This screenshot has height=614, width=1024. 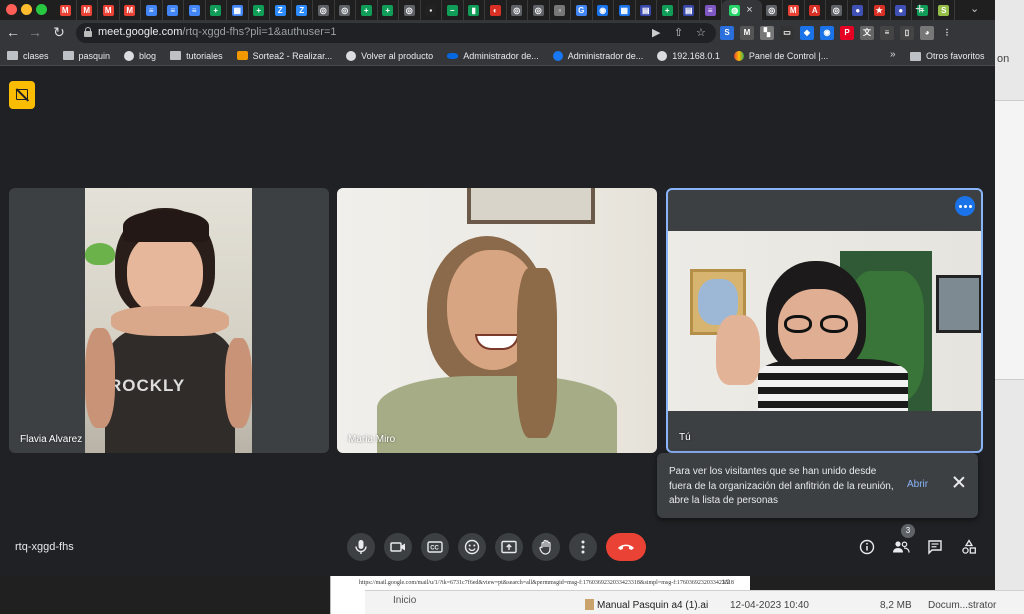 I want to click on puzzle-grey-icon: ▚, so click(x=767, y=33).